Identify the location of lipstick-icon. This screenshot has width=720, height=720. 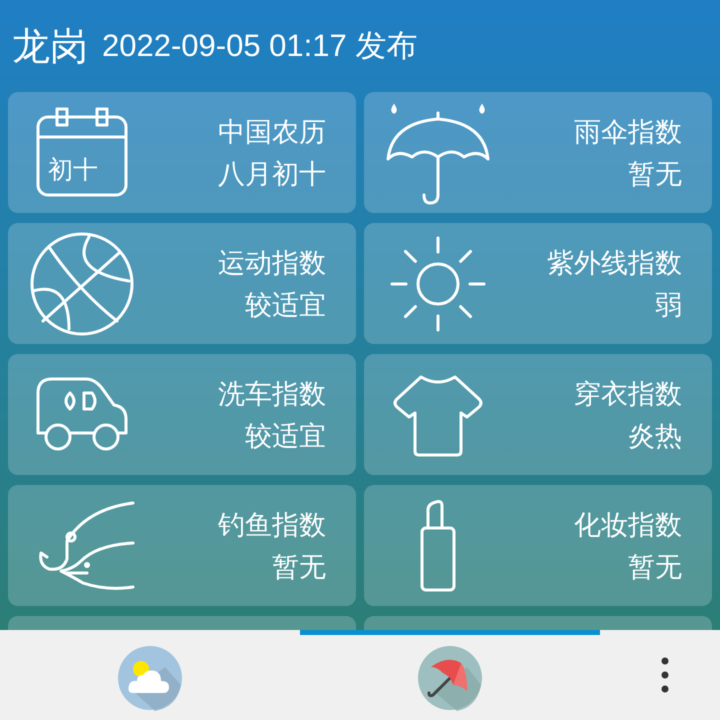
(438, 546).